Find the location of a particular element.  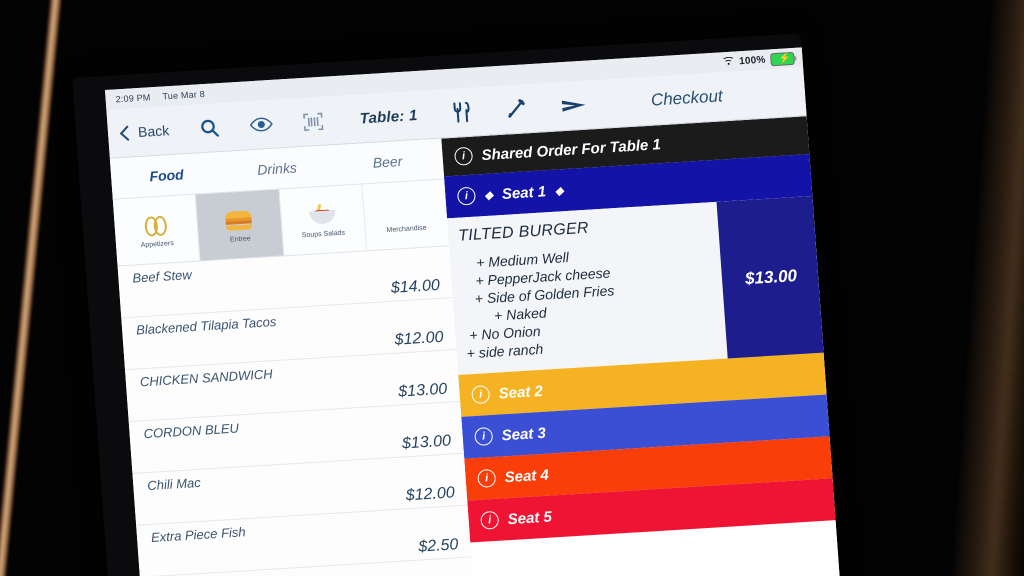

seat-label: Seat 2 is located at coordinates (521, 392).